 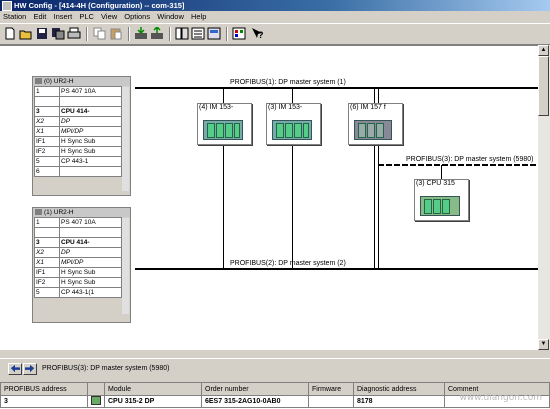 I want to click on detail-title: PROFIBUS(3): DP master system (5980), so click(x=106, y=368).